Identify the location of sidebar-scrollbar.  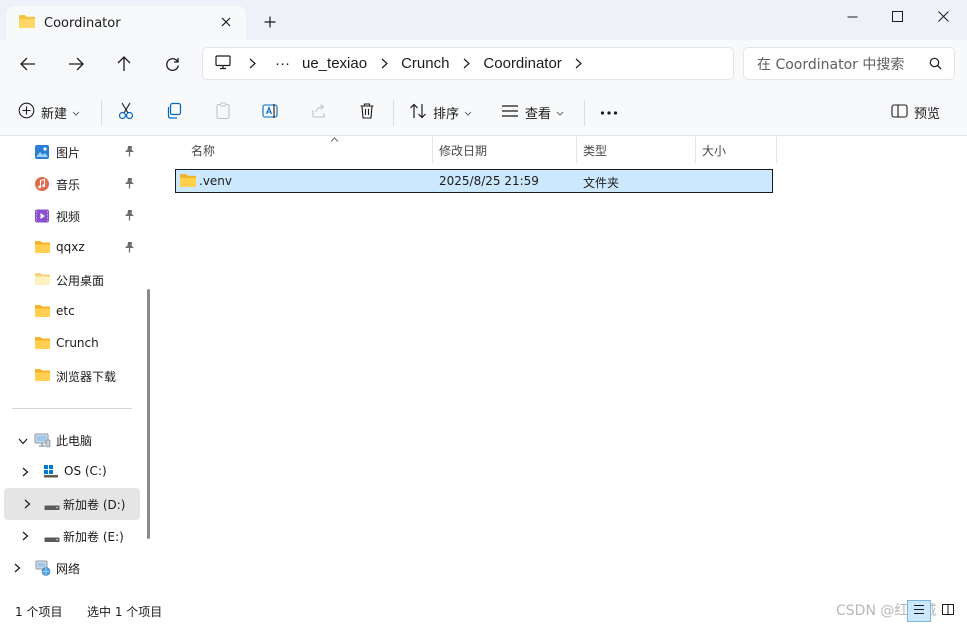
(148, 414).